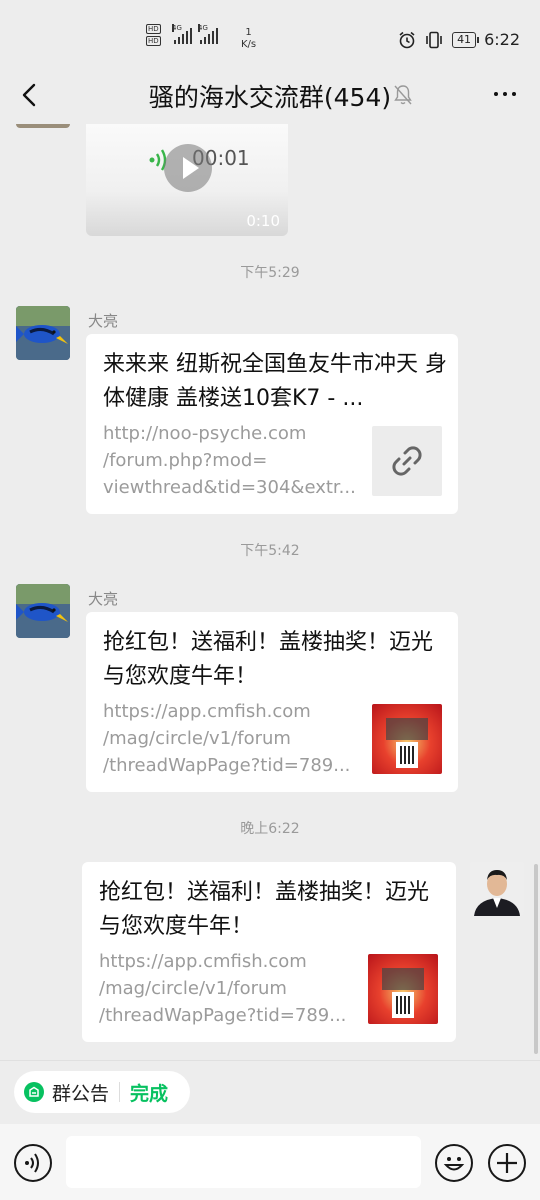  I want to click on link-thumbnail, so click(407, 461).